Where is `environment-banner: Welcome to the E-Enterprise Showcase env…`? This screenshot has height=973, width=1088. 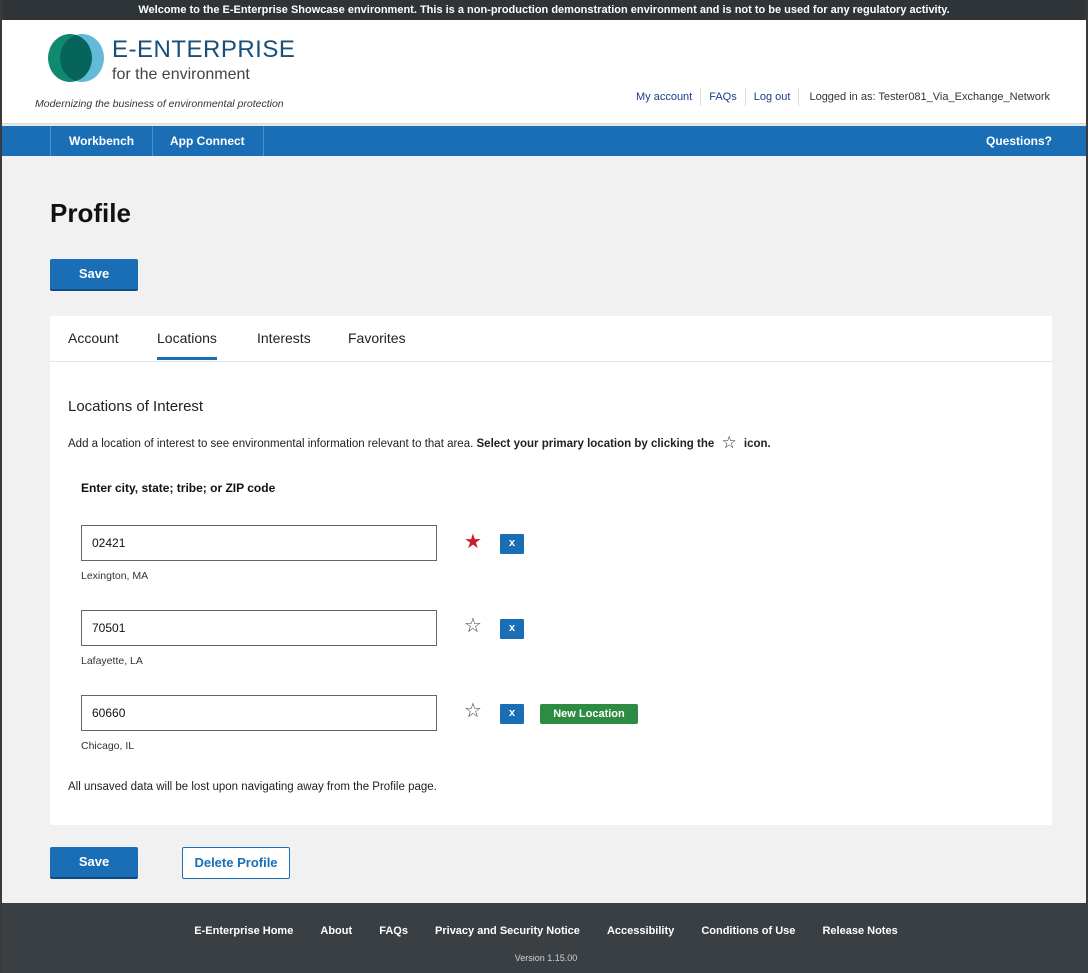 environment-banner: Welcome to the E-Enterprise Showcase env… is located at coordinates (544, 10).